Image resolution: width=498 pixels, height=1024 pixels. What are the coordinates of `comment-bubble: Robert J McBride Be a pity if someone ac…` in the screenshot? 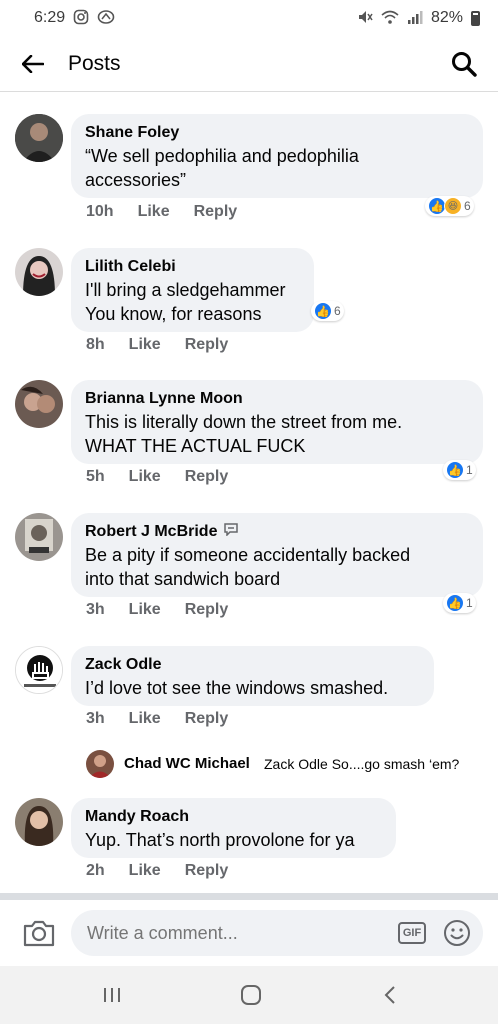 It's located at (277, 555).